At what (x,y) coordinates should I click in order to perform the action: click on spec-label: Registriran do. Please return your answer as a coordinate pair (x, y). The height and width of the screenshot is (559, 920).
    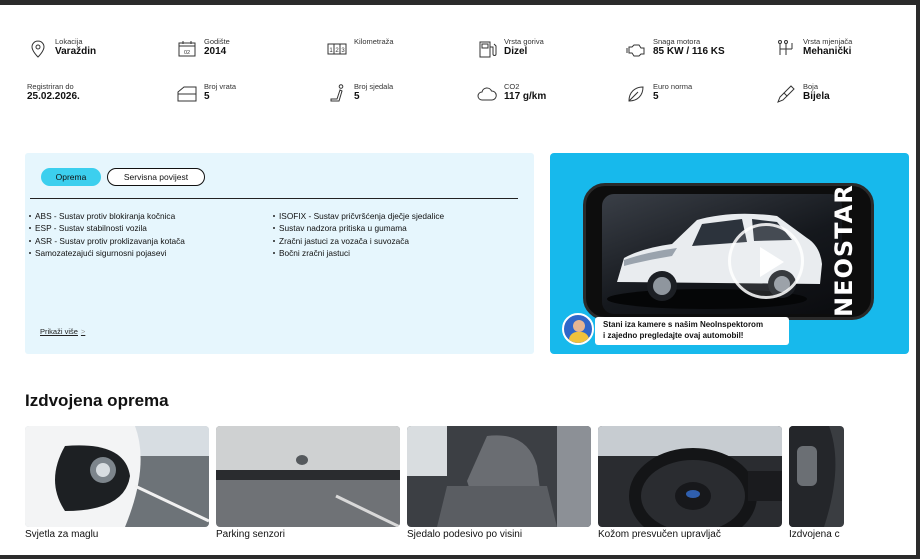
    Looking at the image, I should click on (50, 86).